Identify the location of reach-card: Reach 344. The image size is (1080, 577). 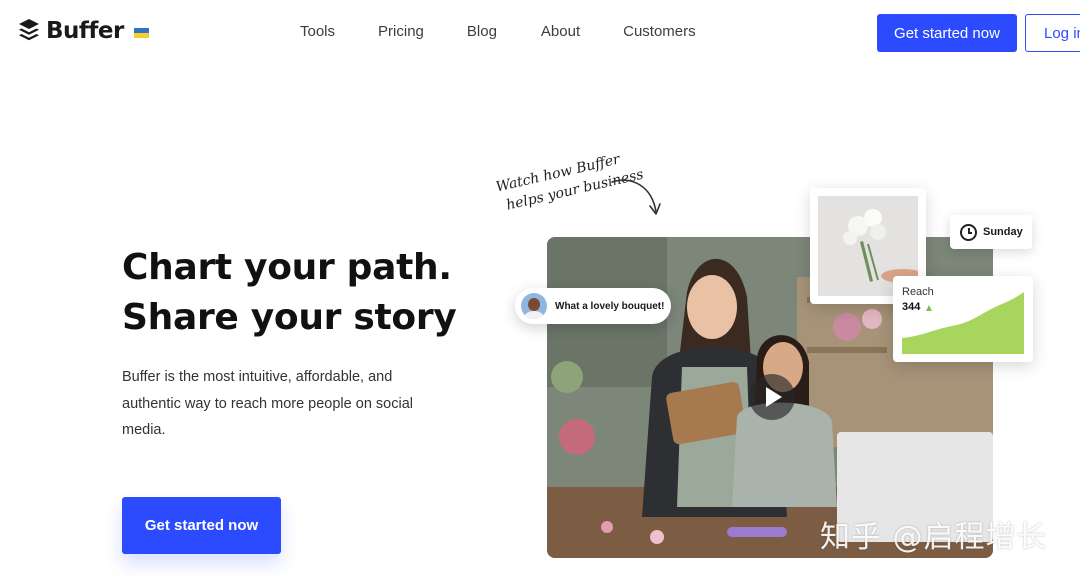
(963, 319).